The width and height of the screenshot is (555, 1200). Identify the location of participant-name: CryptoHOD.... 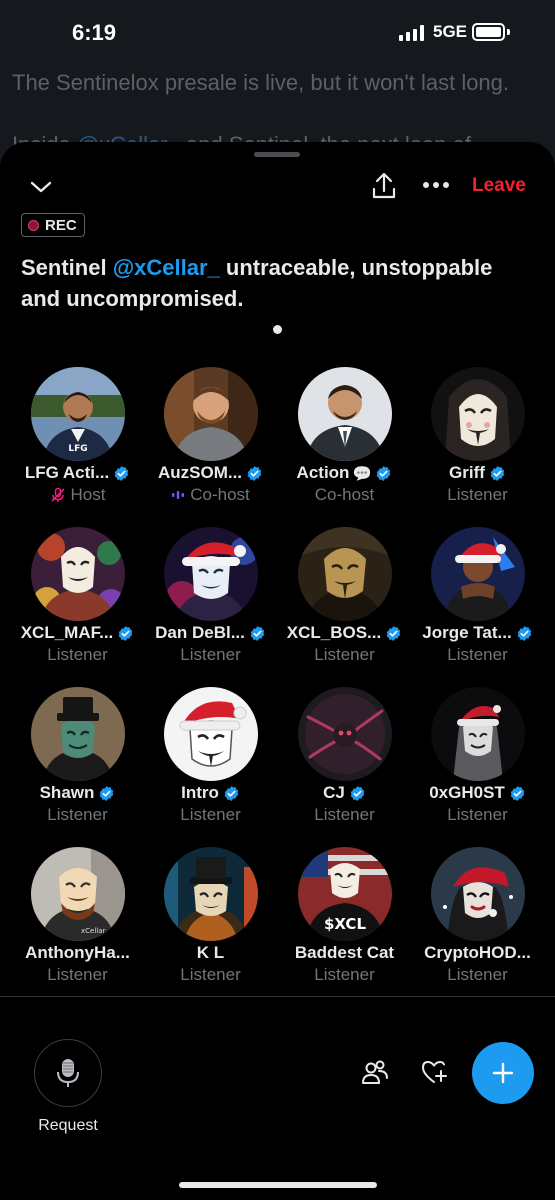
(477, 952).